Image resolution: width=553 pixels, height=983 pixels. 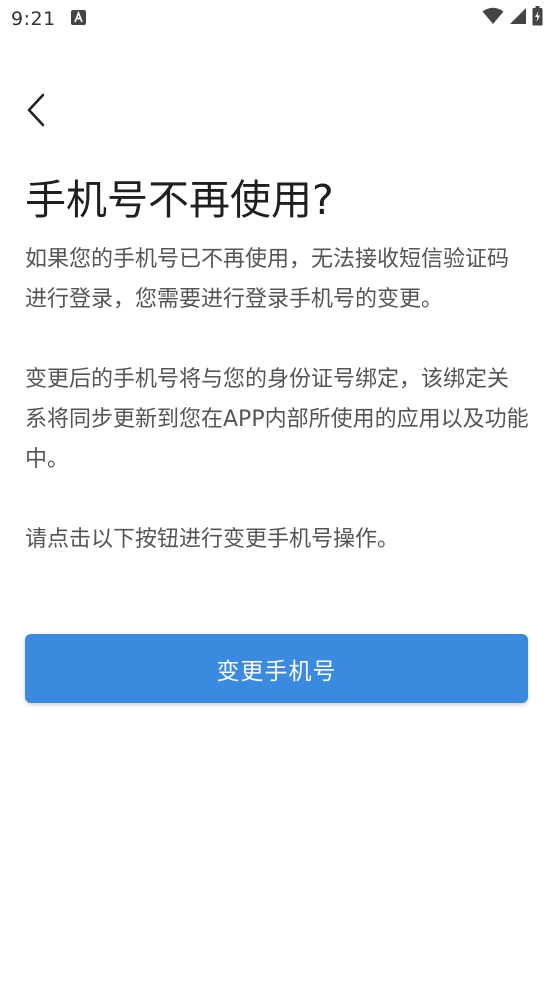 I want to click on chevron-left-icon, so click(x=36, y=112).